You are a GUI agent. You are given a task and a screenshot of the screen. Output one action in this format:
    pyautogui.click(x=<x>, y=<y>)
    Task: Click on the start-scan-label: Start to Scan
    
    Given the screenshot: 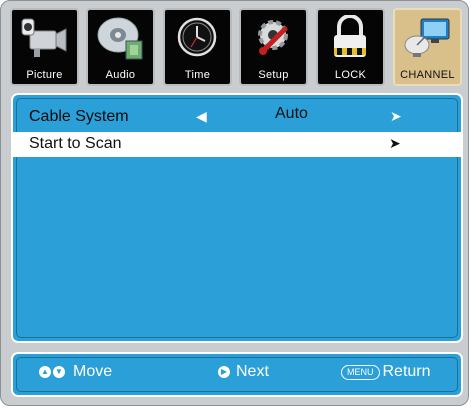 What is the action you would take?
    pyautogui.click(x=75, y=143)
    